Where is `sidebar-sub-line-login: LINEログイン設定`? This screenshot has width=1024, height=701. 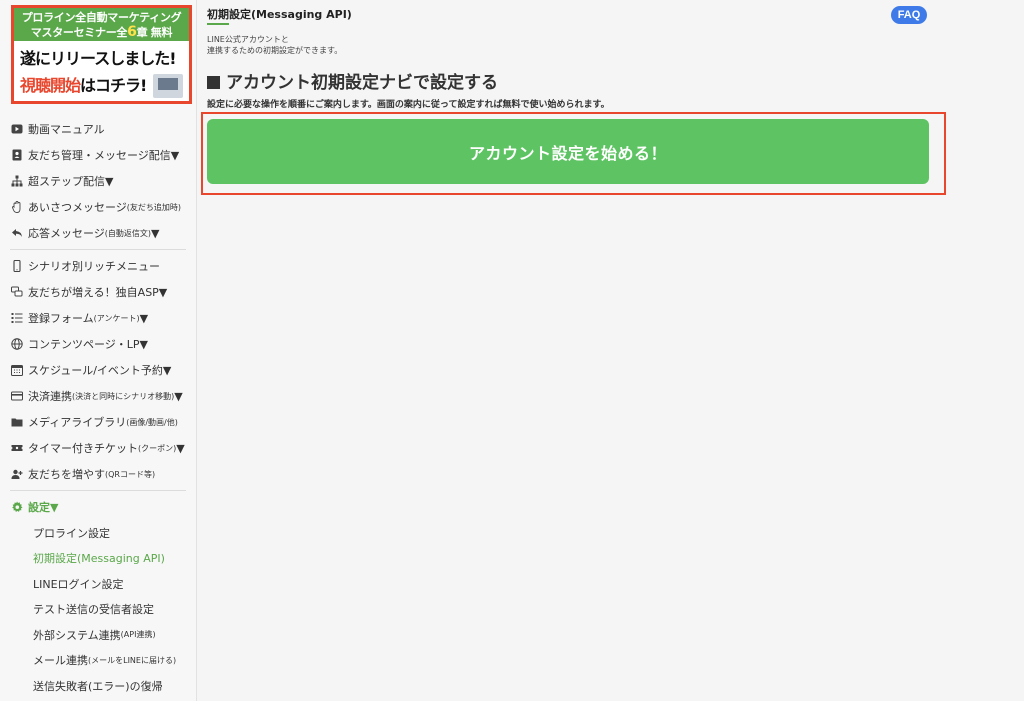 sidebar-sub-line-login: LINEログイン設定 is located at coordinates (98, 584).